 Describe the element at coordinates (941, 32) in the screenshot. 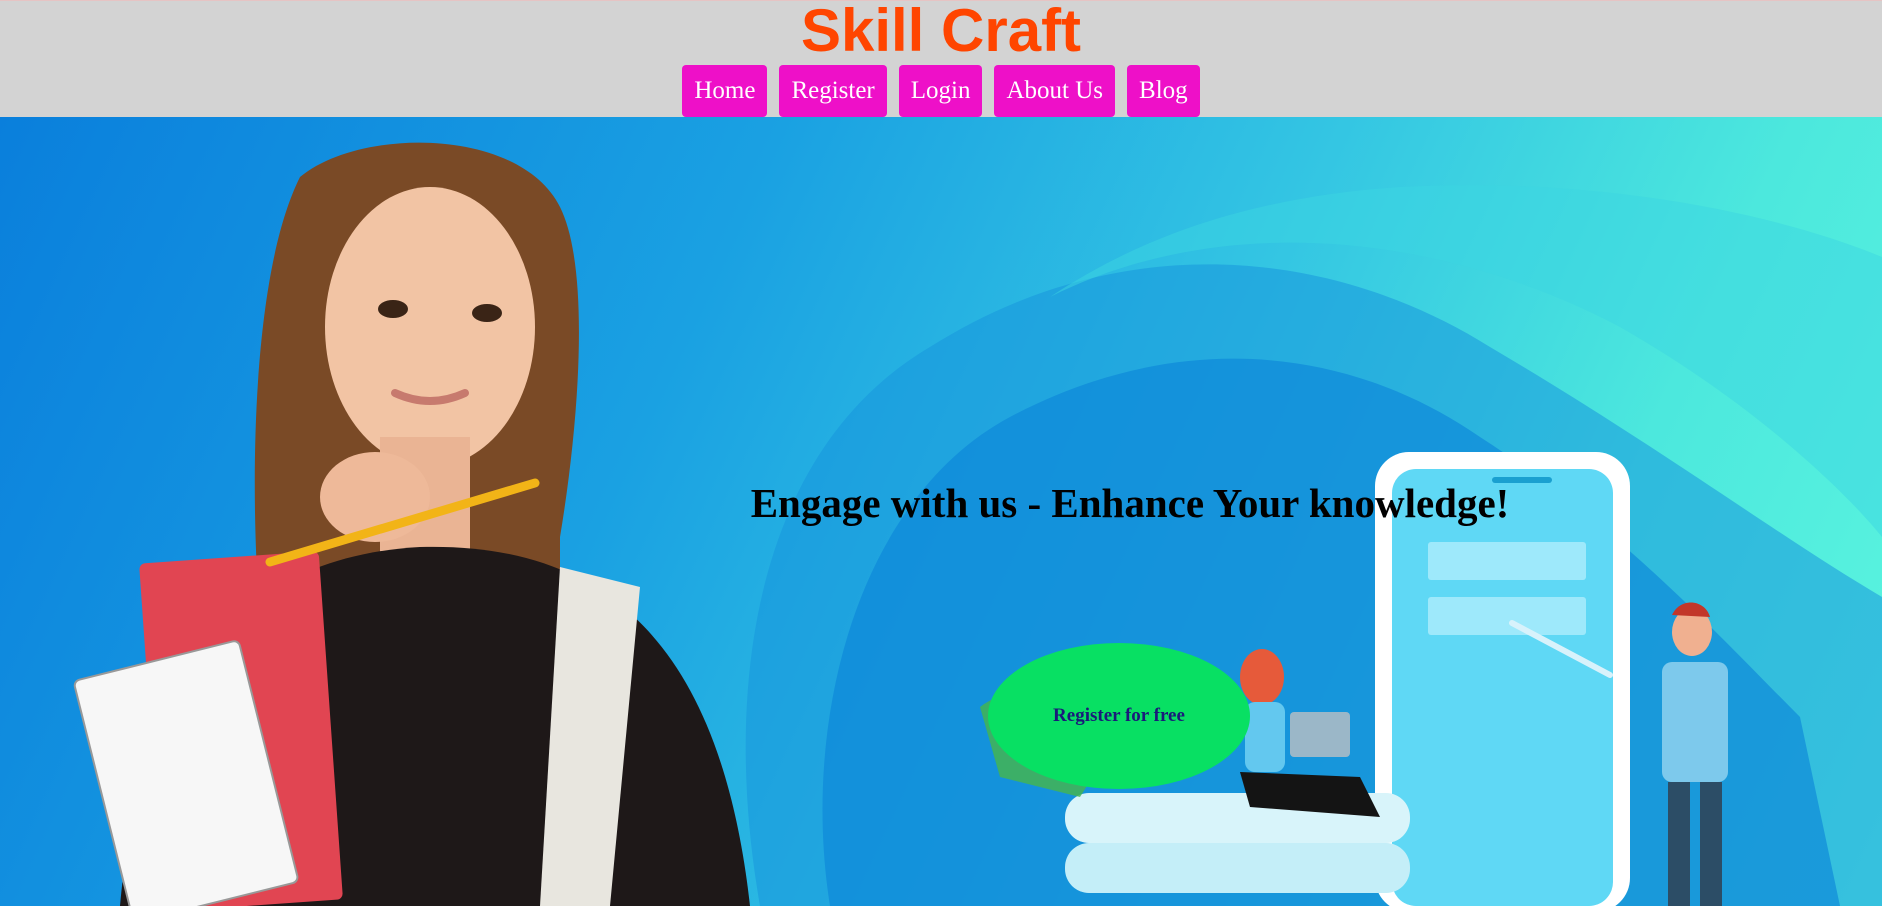

I see `site-title: Skill Craft` at that location.